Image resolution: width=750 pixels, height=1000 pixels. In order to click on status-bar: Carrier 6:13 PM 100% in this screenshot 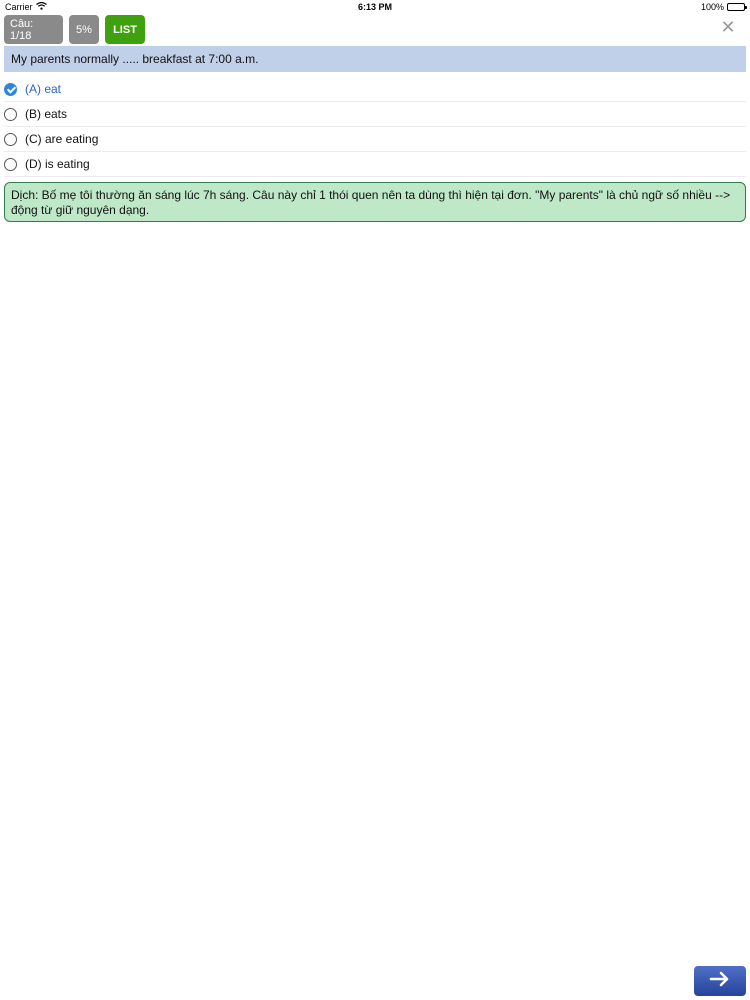, I will do `click(375, 8)`.